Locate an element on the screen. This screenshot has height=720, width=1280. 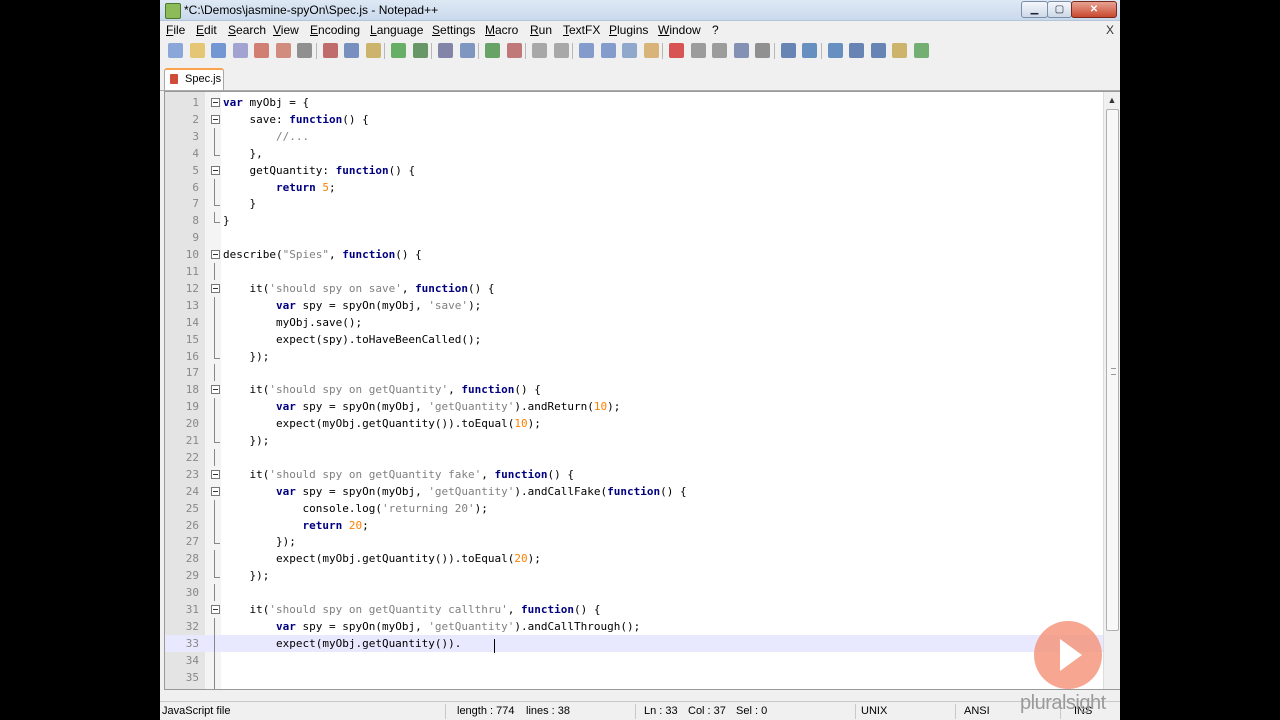
paste-icon is located at coordinates (373, 50).